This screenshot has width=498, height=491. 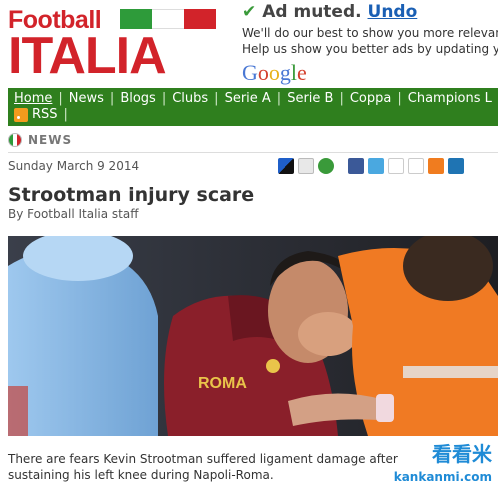 What do you see at coordinates (310, 98) in the screenshot?
I see `nav-item-serie-b: Serie B` at bounding box center [310, 98].